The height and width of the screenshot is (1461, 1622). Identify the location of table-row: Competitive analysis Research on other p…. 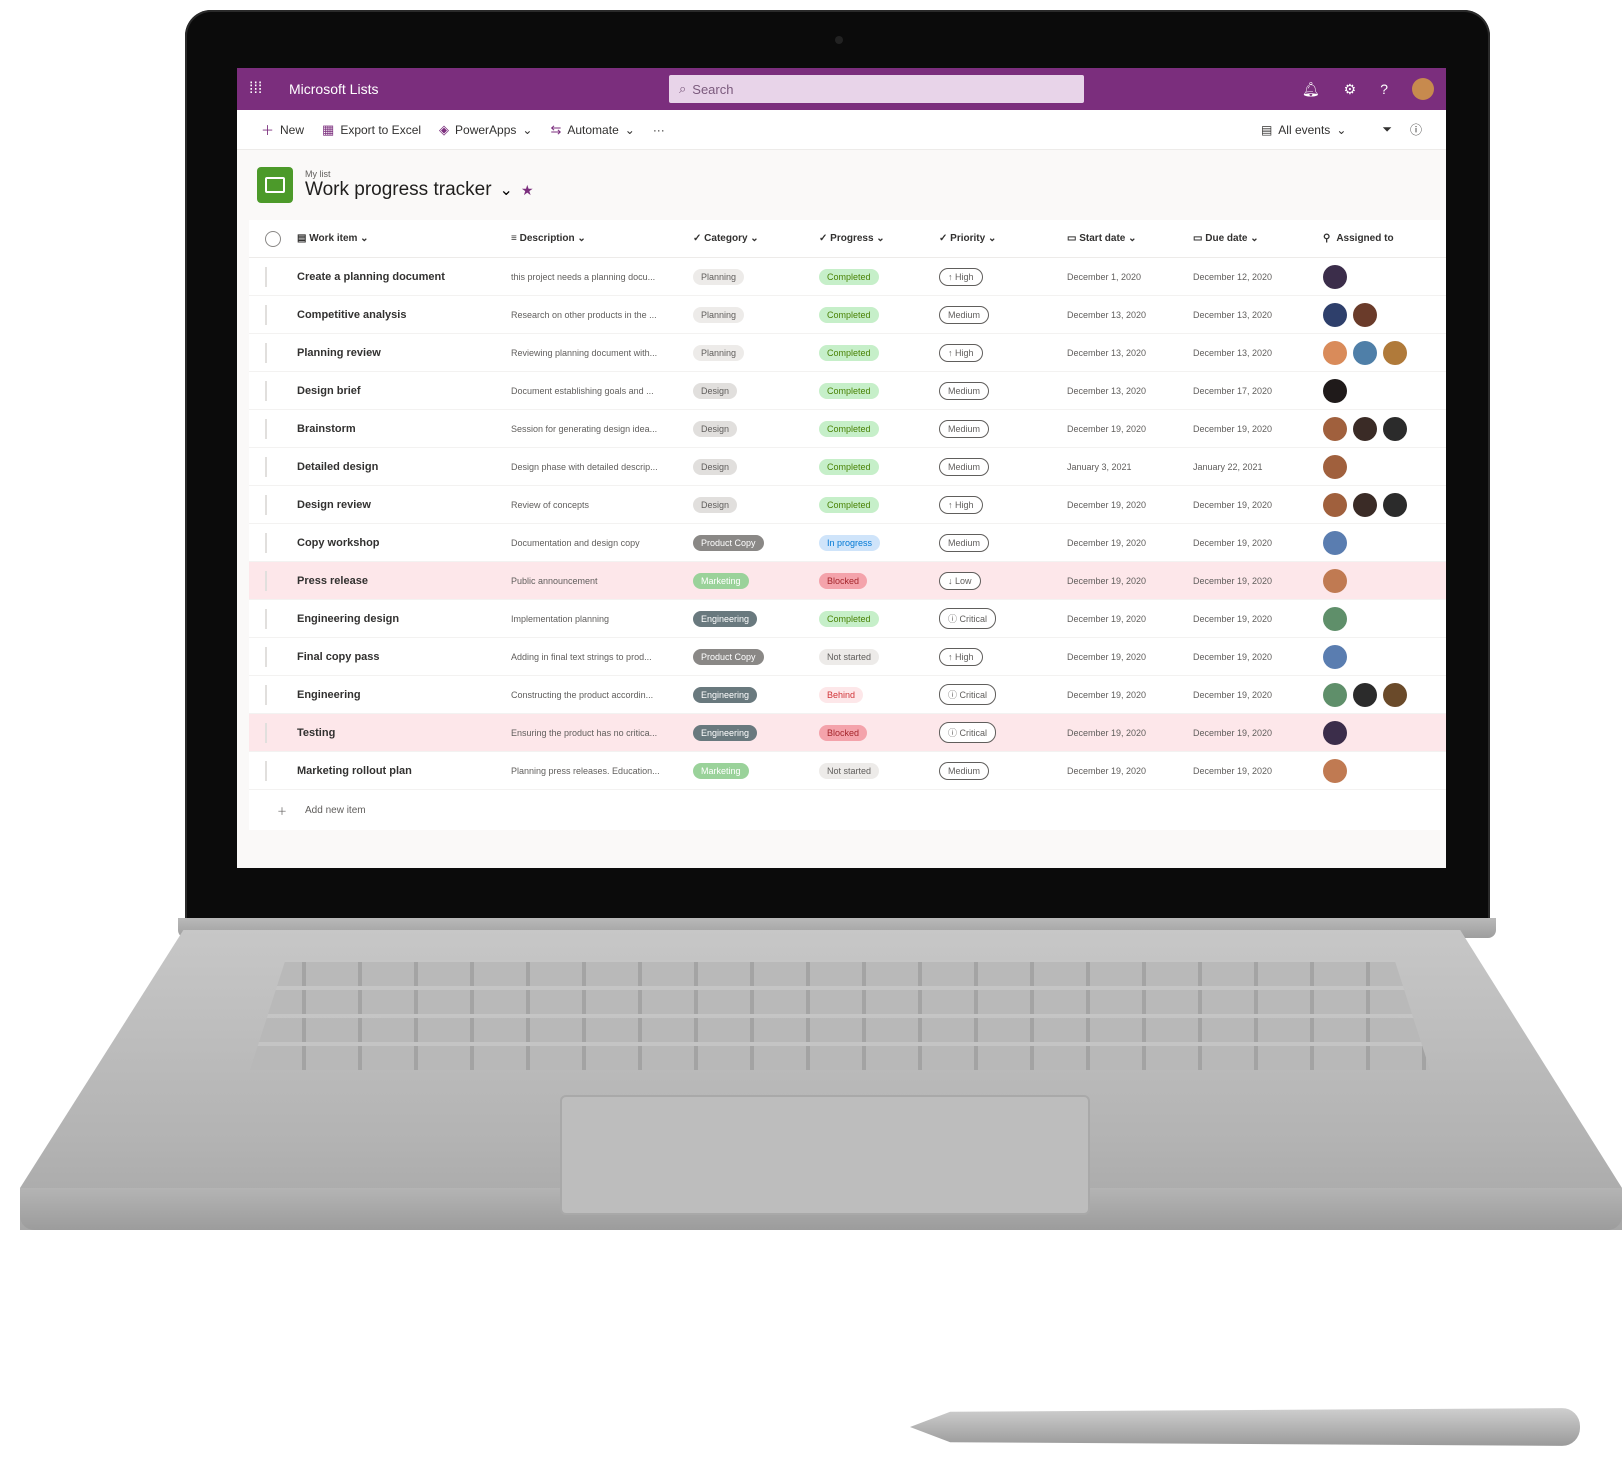
(847, 315).